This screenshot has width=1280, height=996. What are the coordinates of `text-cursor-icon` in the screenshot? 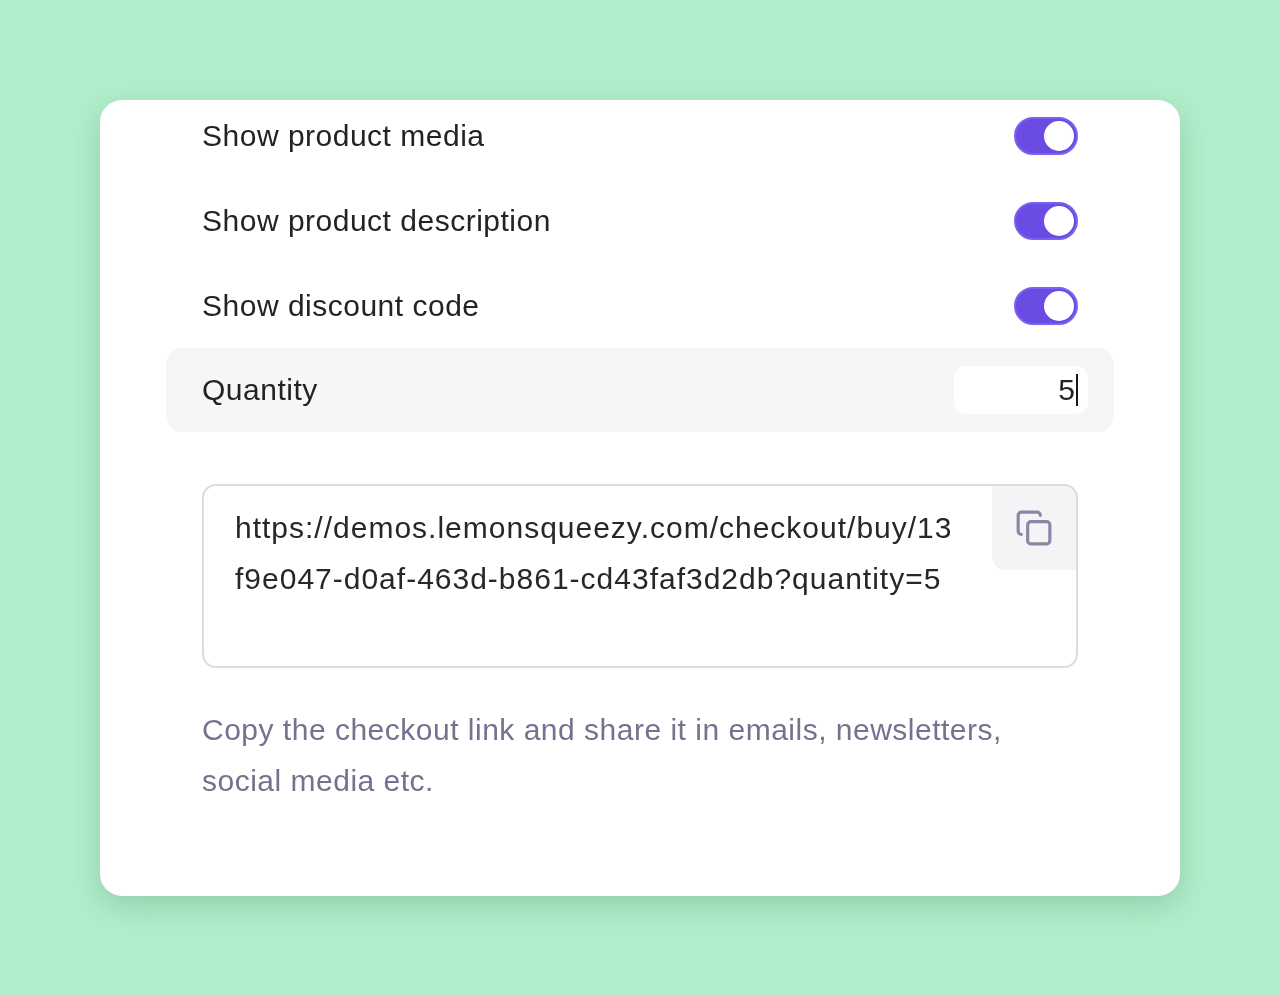 It's located at (1077, 390).